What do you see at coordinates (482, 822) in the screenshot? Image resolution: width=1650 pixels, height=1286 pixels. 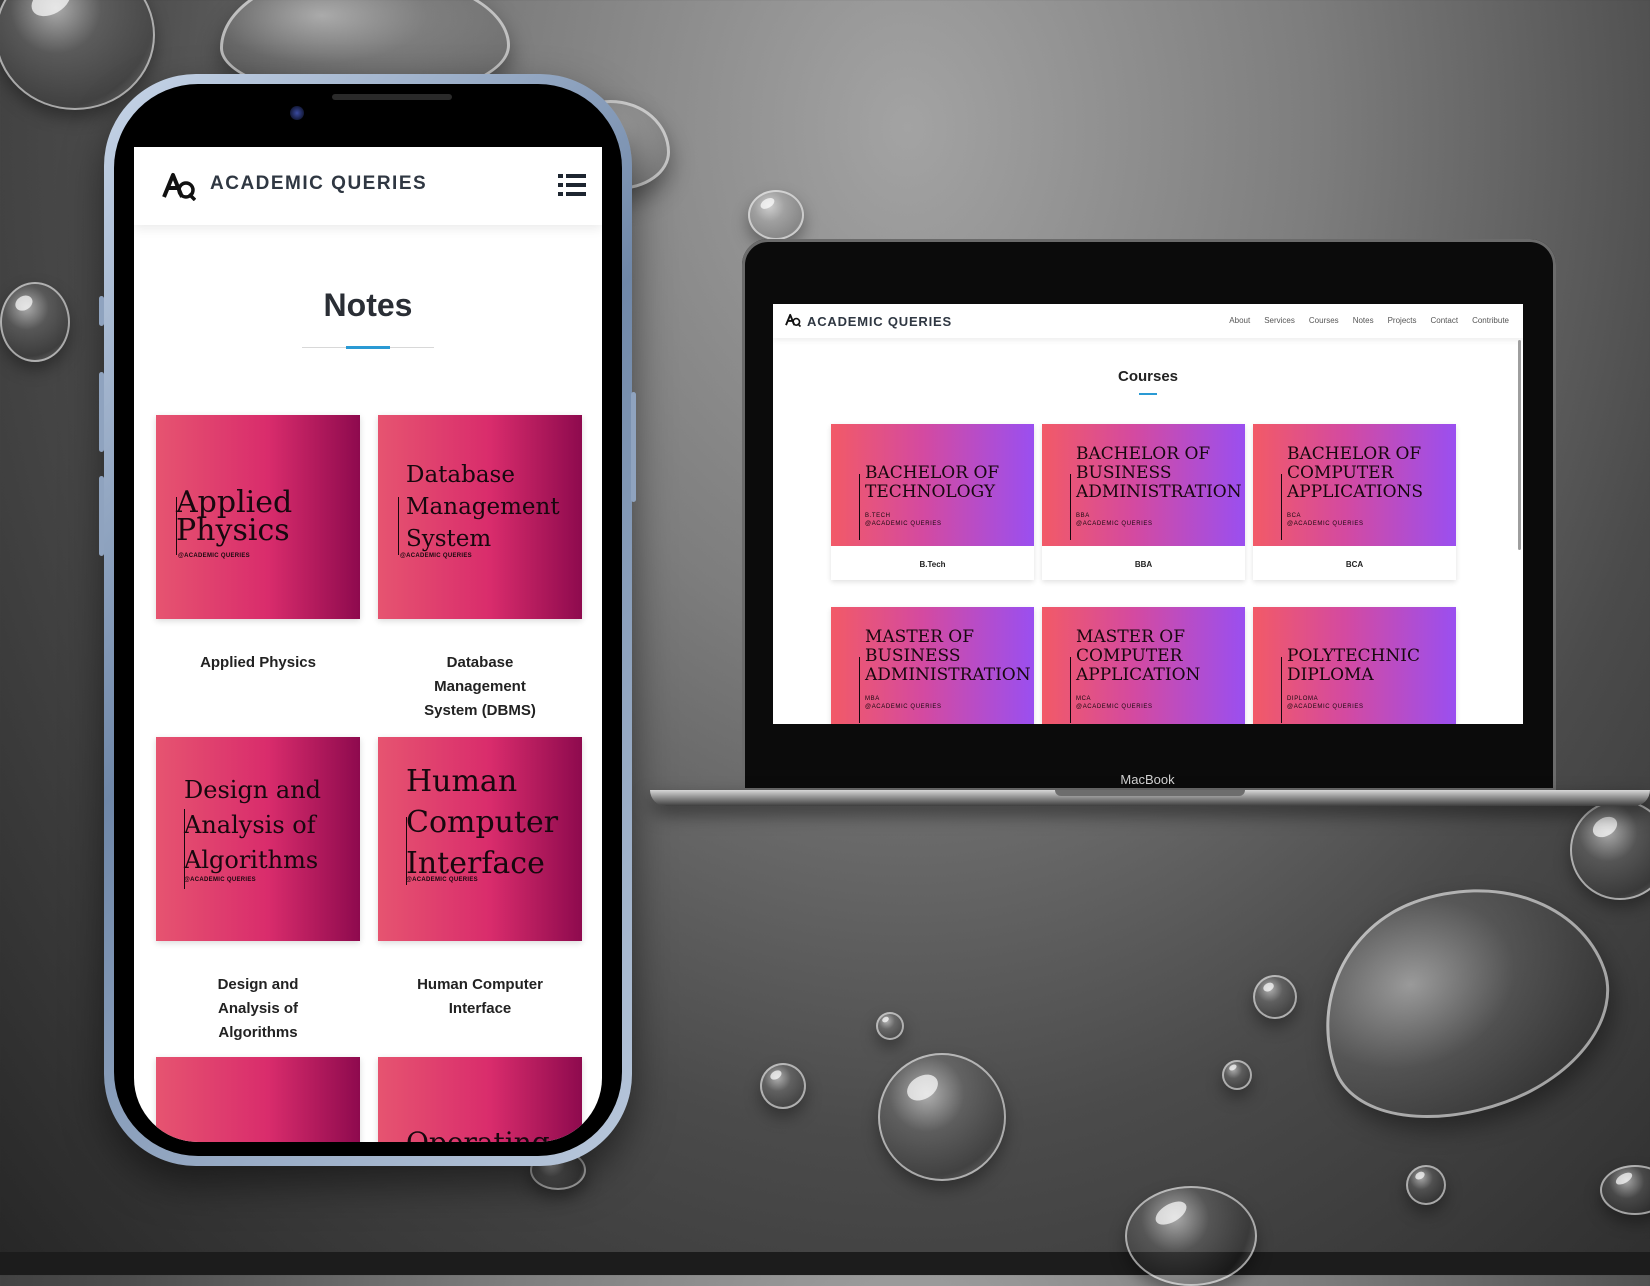 I see `card-image-title: Human Computer Interface` at bounding box center [482, 822].